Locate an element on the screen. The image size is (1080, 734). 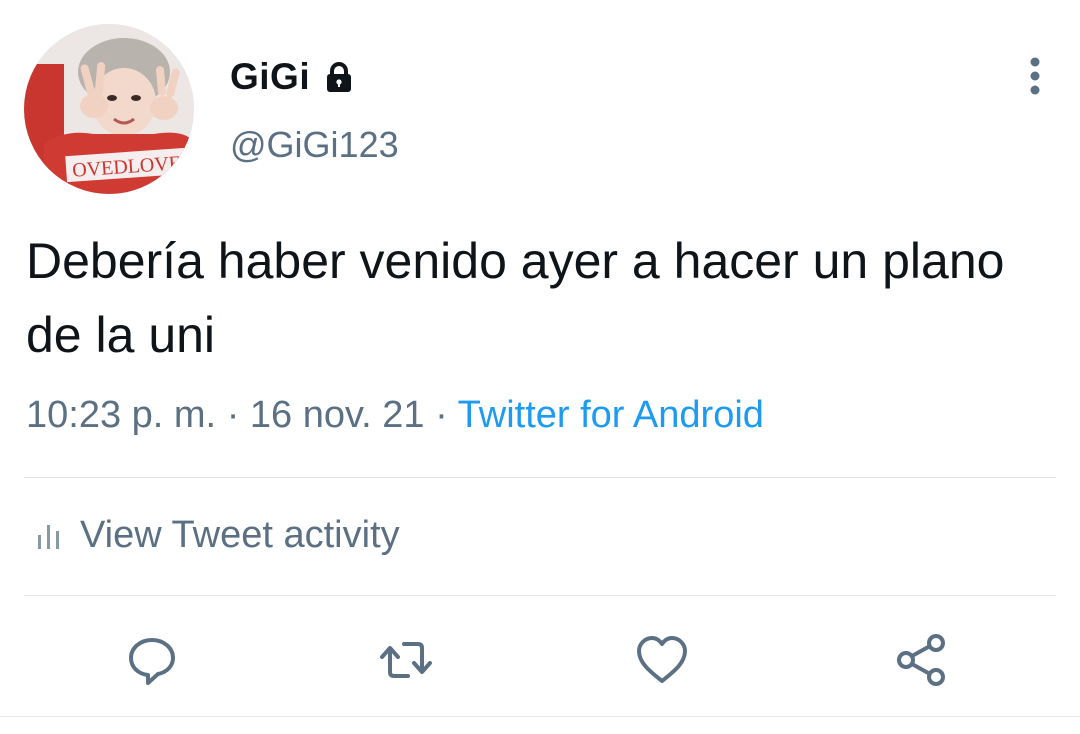
avatar-image: OVEDLOVE is located at coordinates (109, 109).